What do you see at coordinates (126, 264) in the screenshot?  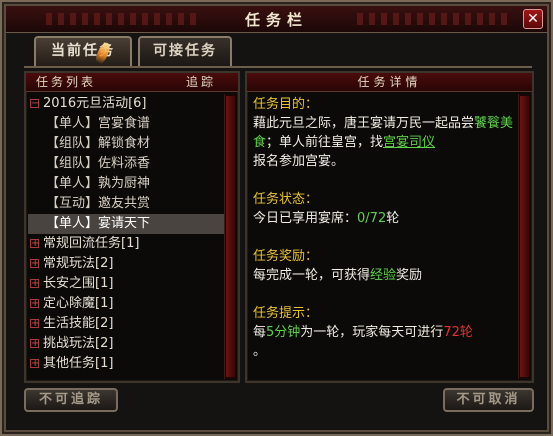 I see `task-group: + 常规玩法[2]` at bounding box center [126, 264].